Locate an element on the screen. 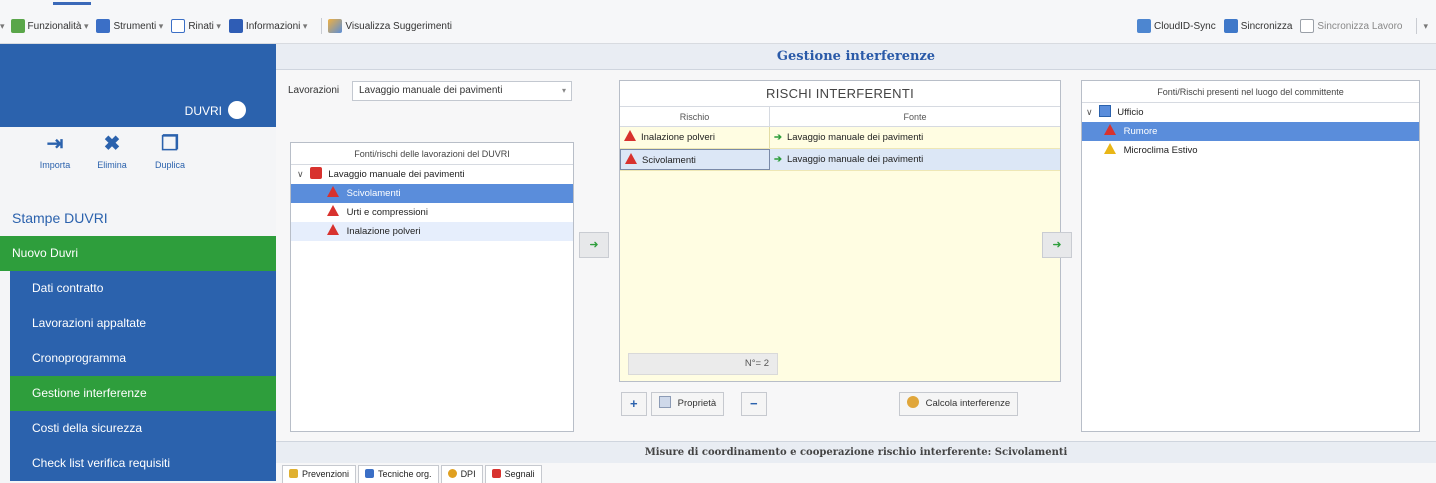 The width and height of the screenshot is (1436, 483). sidebar-header: DUVRI is located at coordinates (138, 85).